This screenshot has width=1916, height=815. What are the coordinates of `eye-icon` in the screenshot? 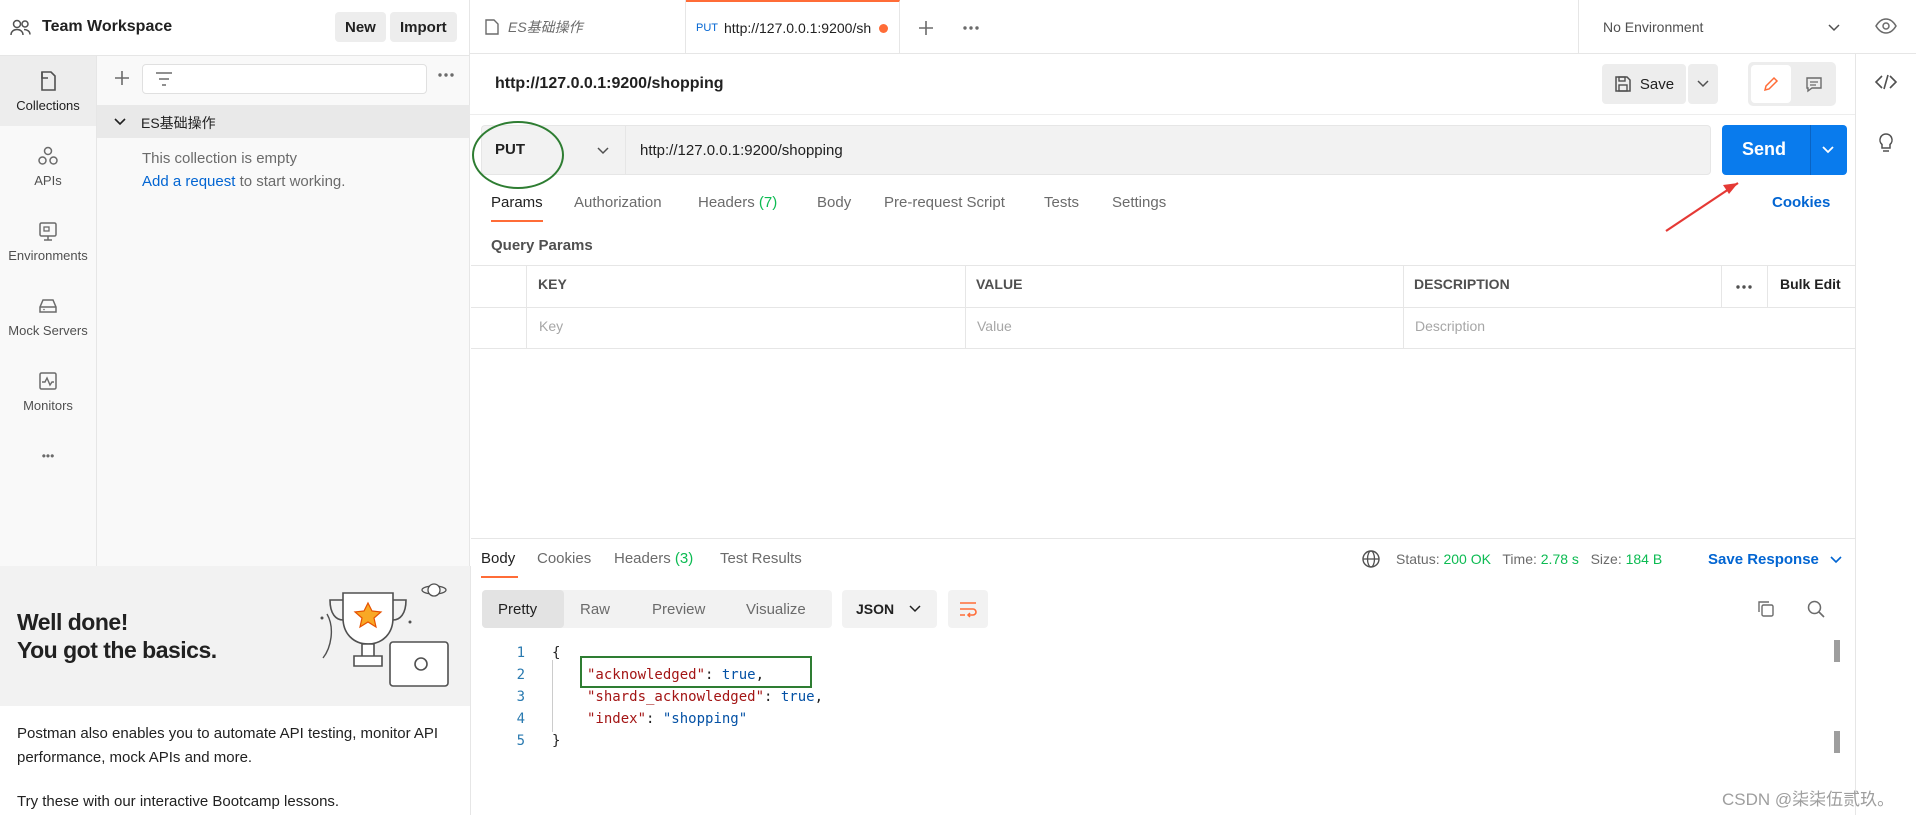 It's located at (1886, 26).